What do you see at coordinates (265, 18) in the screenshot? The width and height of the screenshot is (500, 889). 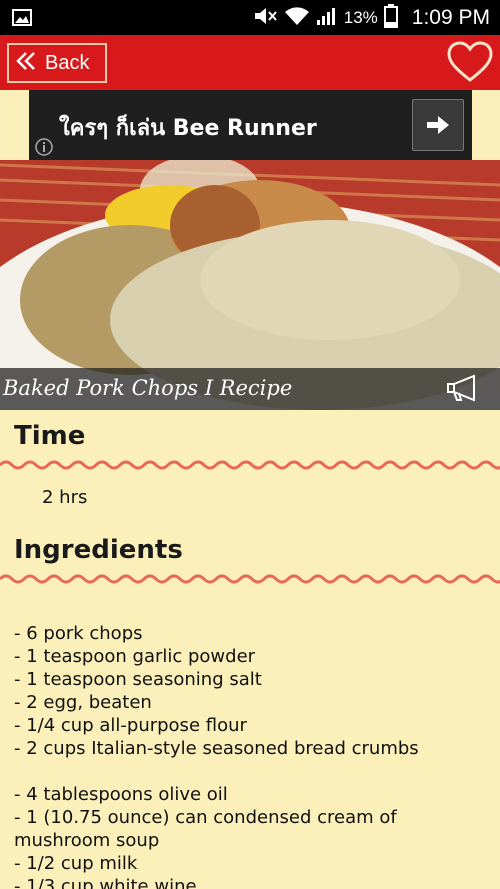 I see `mute-icon` at bounding box center [265, 18].